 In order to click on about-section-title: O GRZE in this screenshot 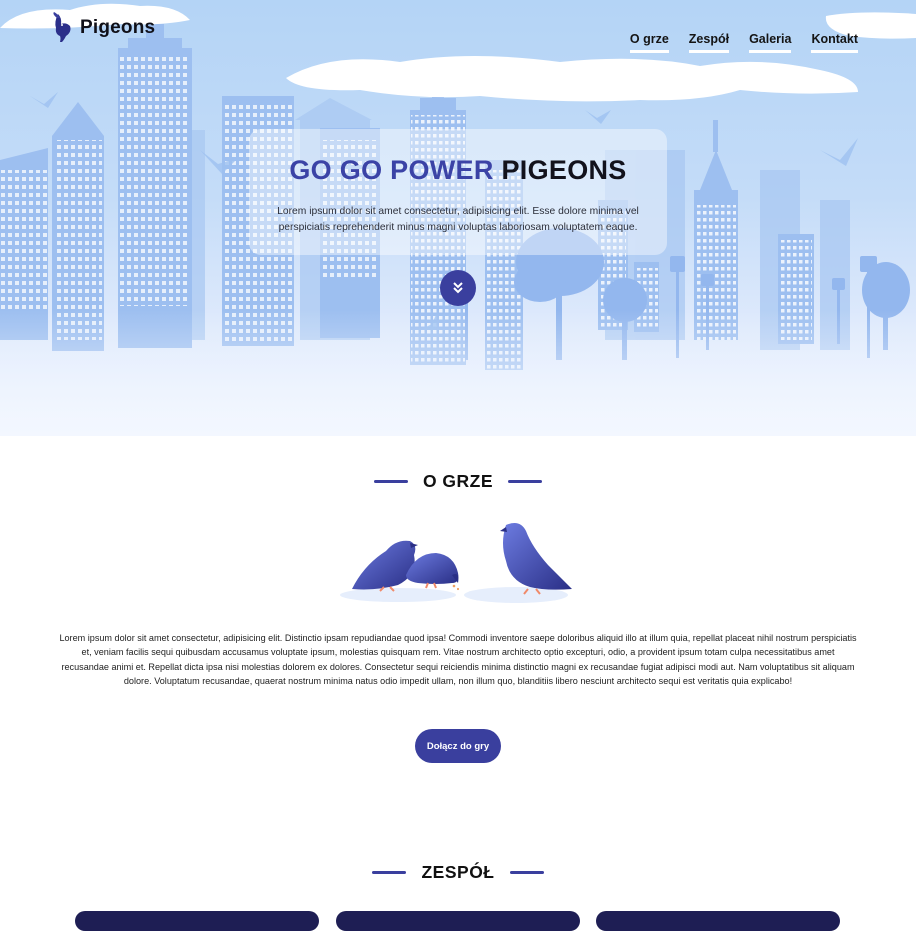, I will do `click(458, 481)`.